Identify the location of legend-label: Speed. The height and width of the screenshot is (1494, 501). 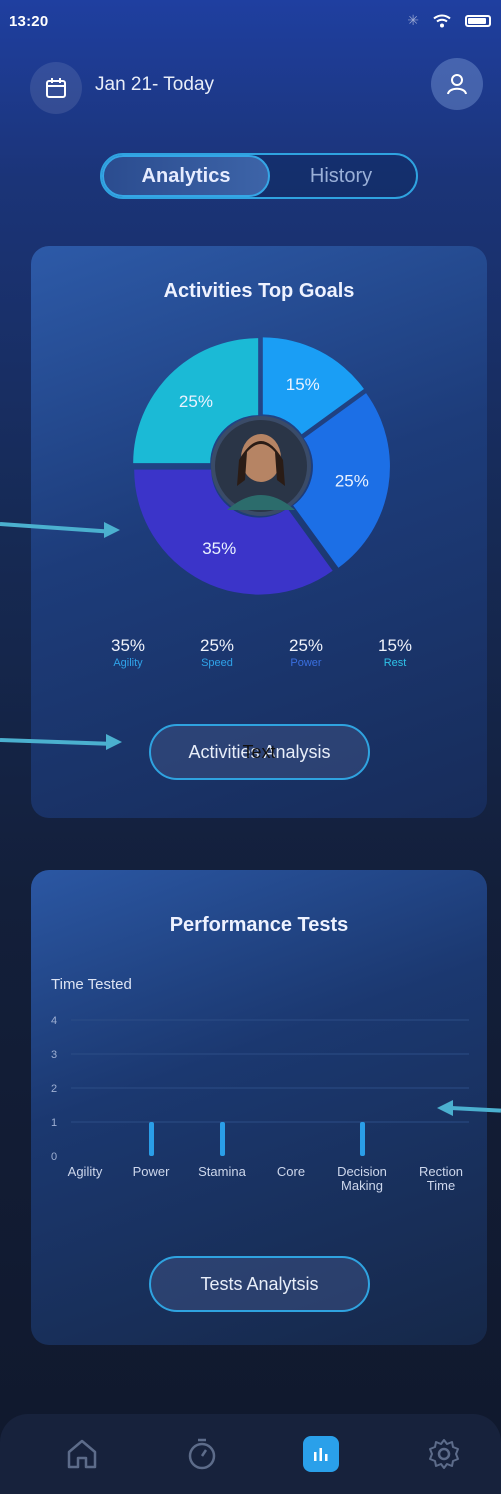
(217, 663).